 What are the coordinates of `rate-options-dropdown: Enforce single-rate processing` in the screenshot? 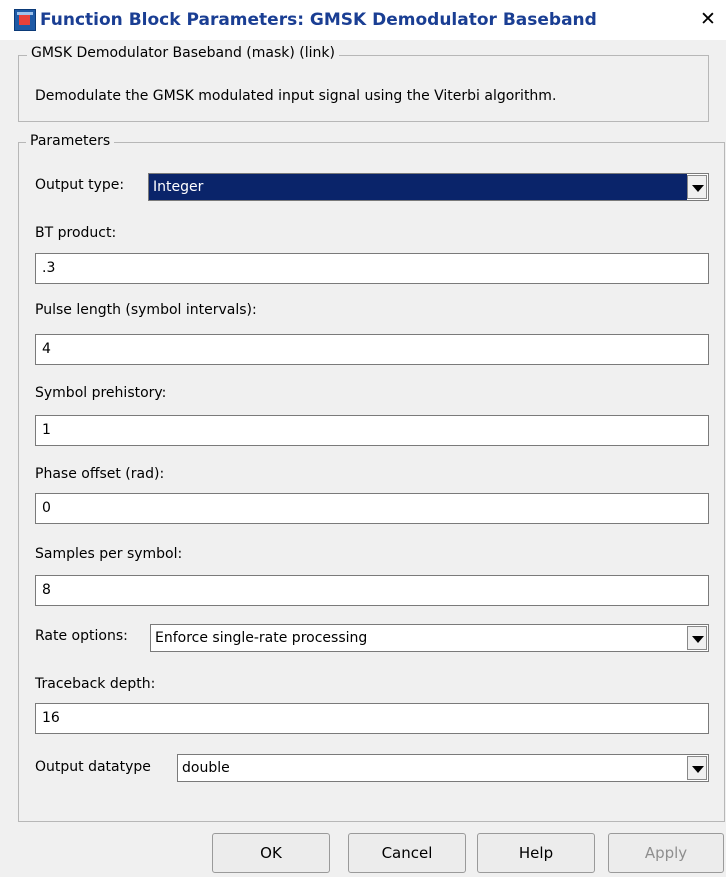 It's located at (429, 638).